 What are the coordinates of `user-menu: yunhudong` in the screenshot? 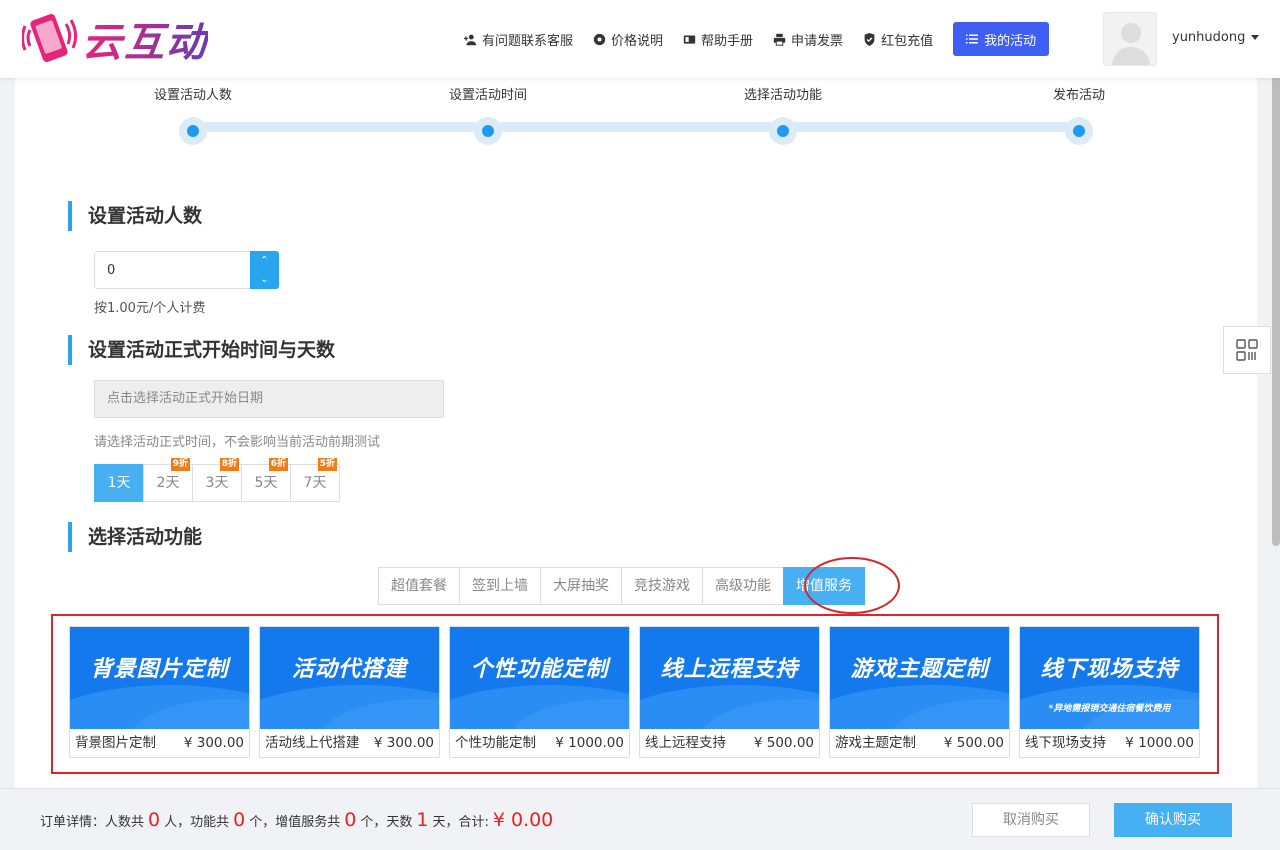 It's located at (1216, 37).